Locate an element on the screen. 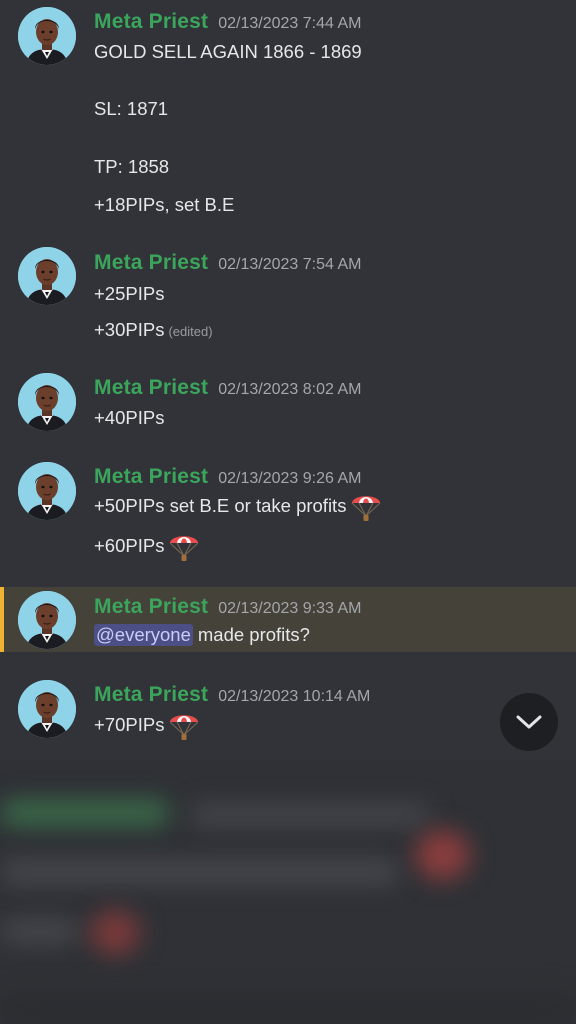 Image resolution: width=576 pixels, height=1024 pixels. edited-label: (edited) is located at coordinates (190, 331).